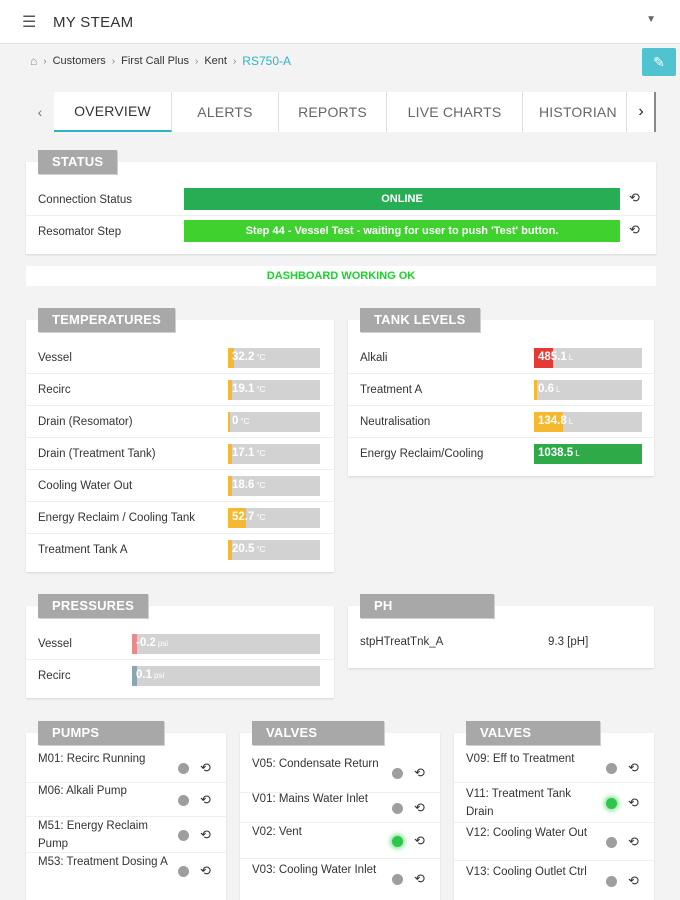 This screenshot has width=680, height=900. Describe the element at coordinates (215, 61) in the screenshot. I see `breadcrumb-site: Kent` at that location.